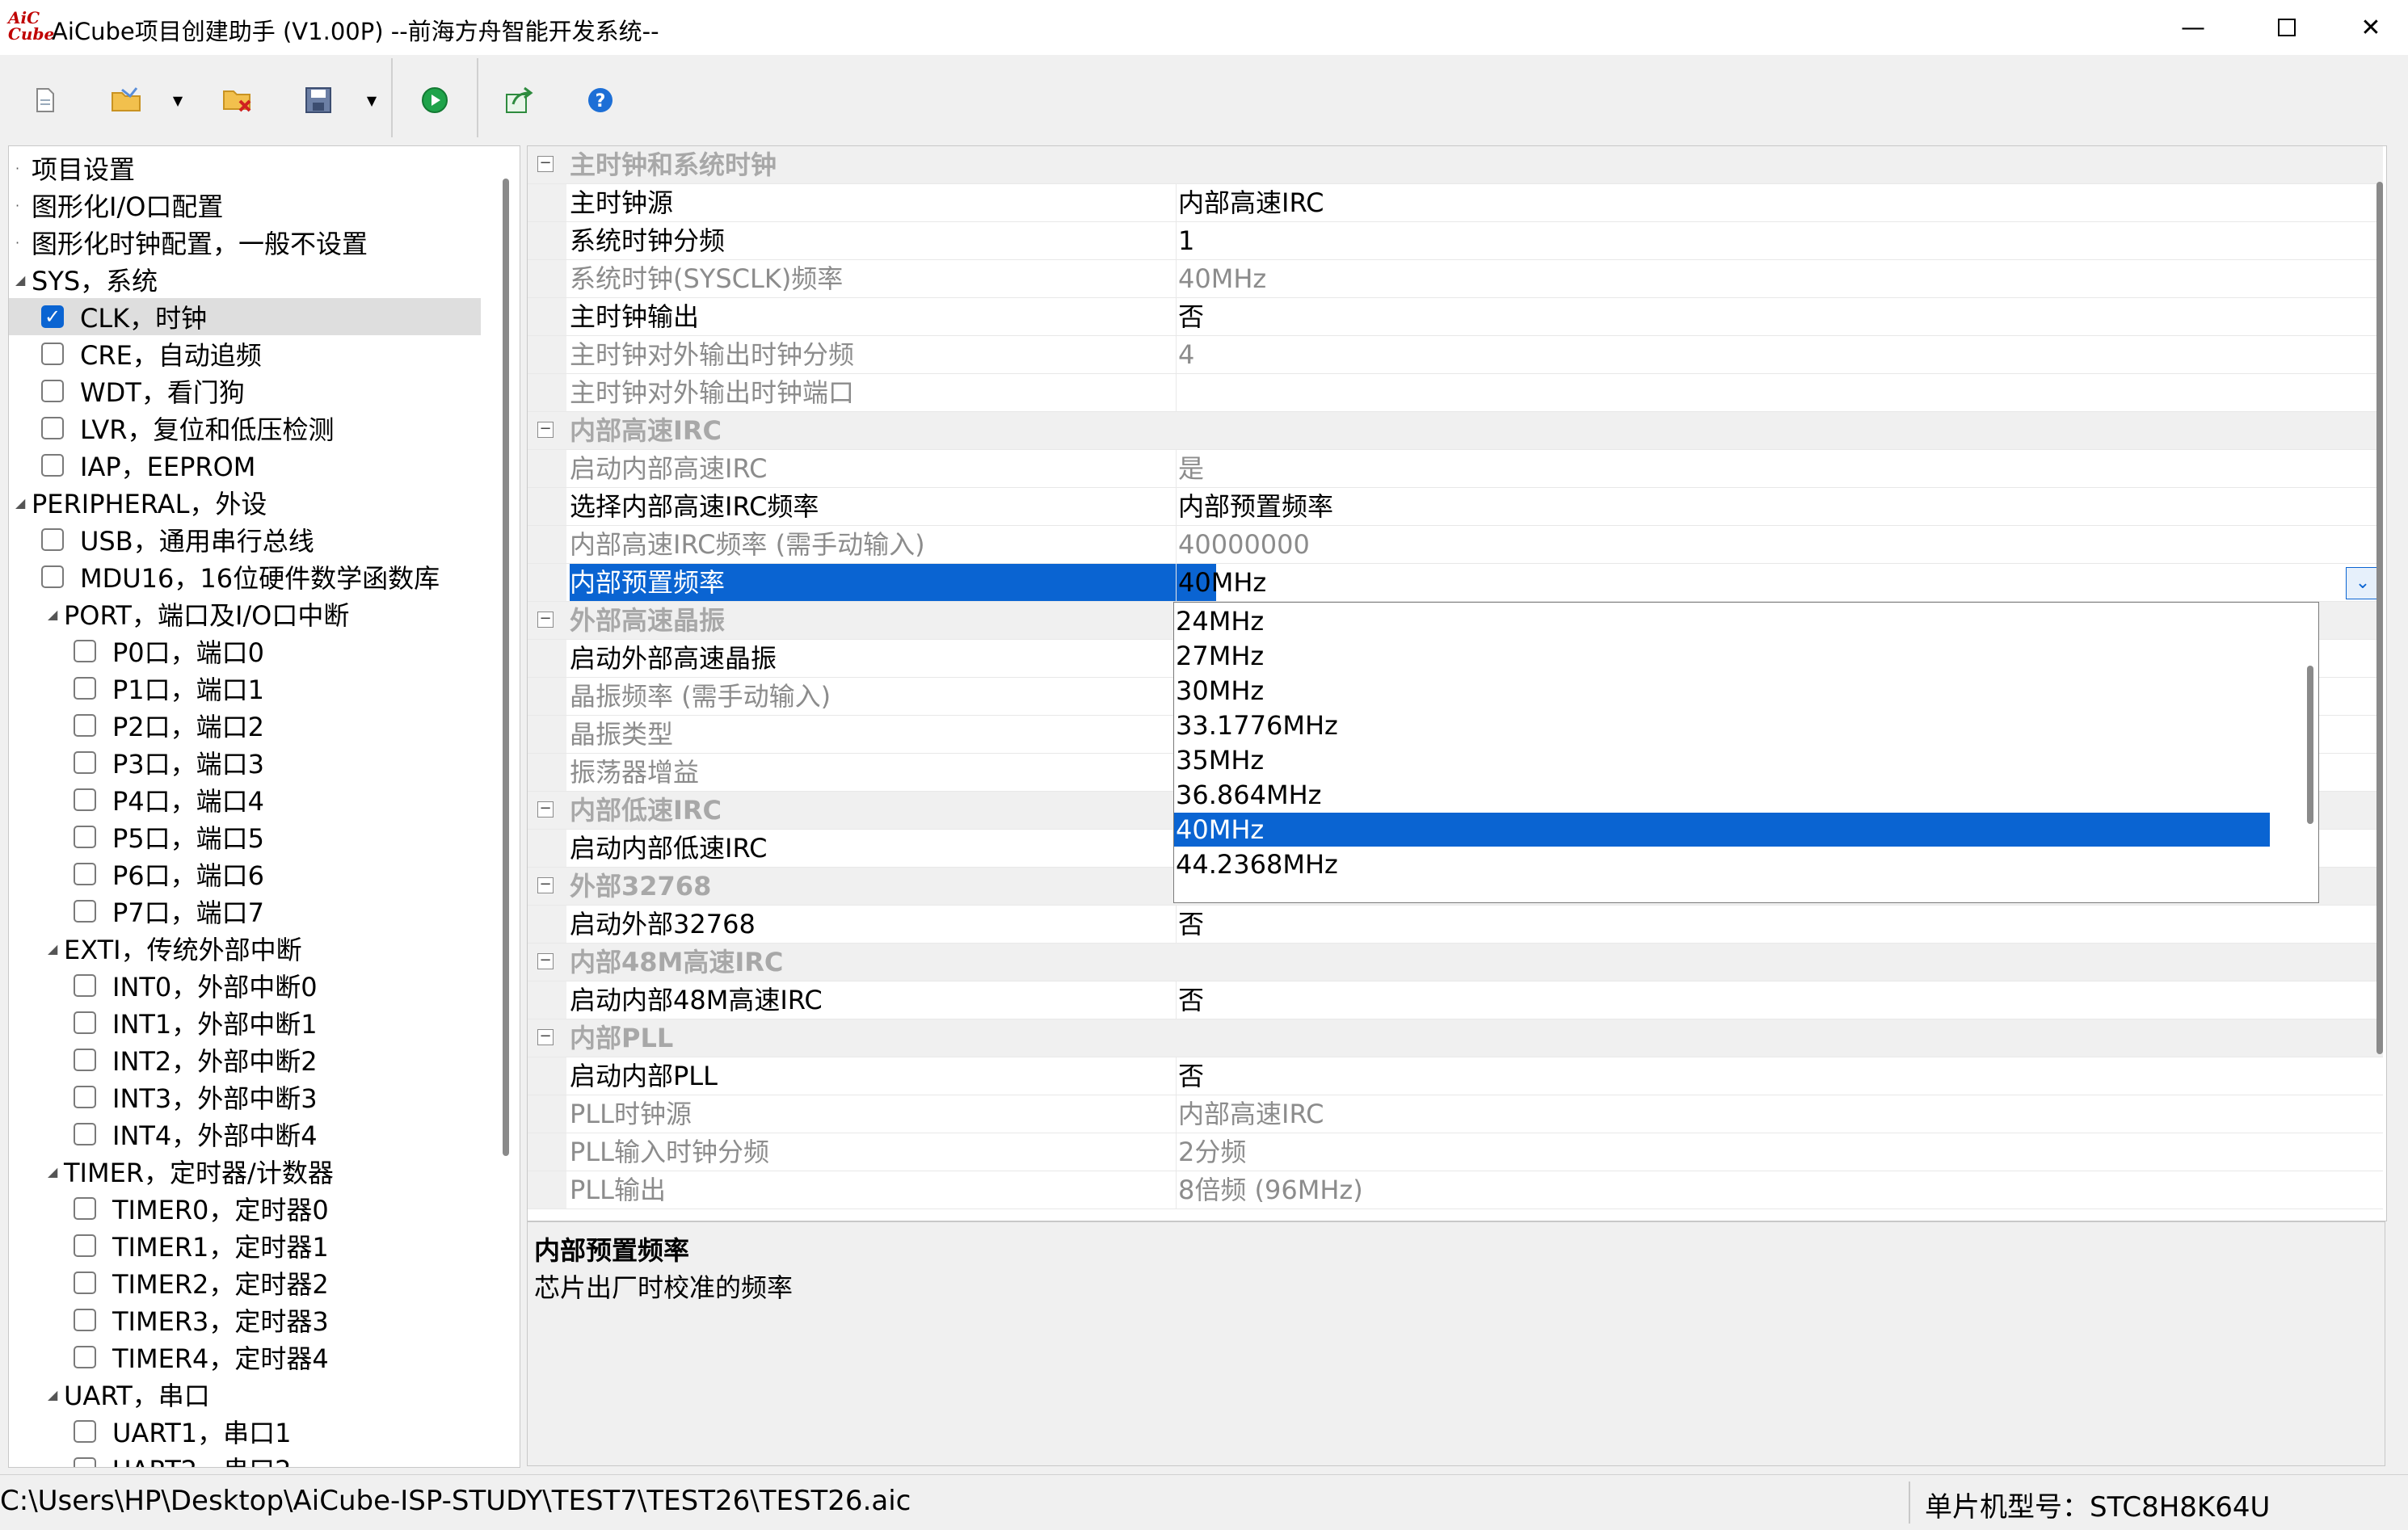  I want to click on tree-item-int3: INT3，外部中断3, so click(196, 1097).